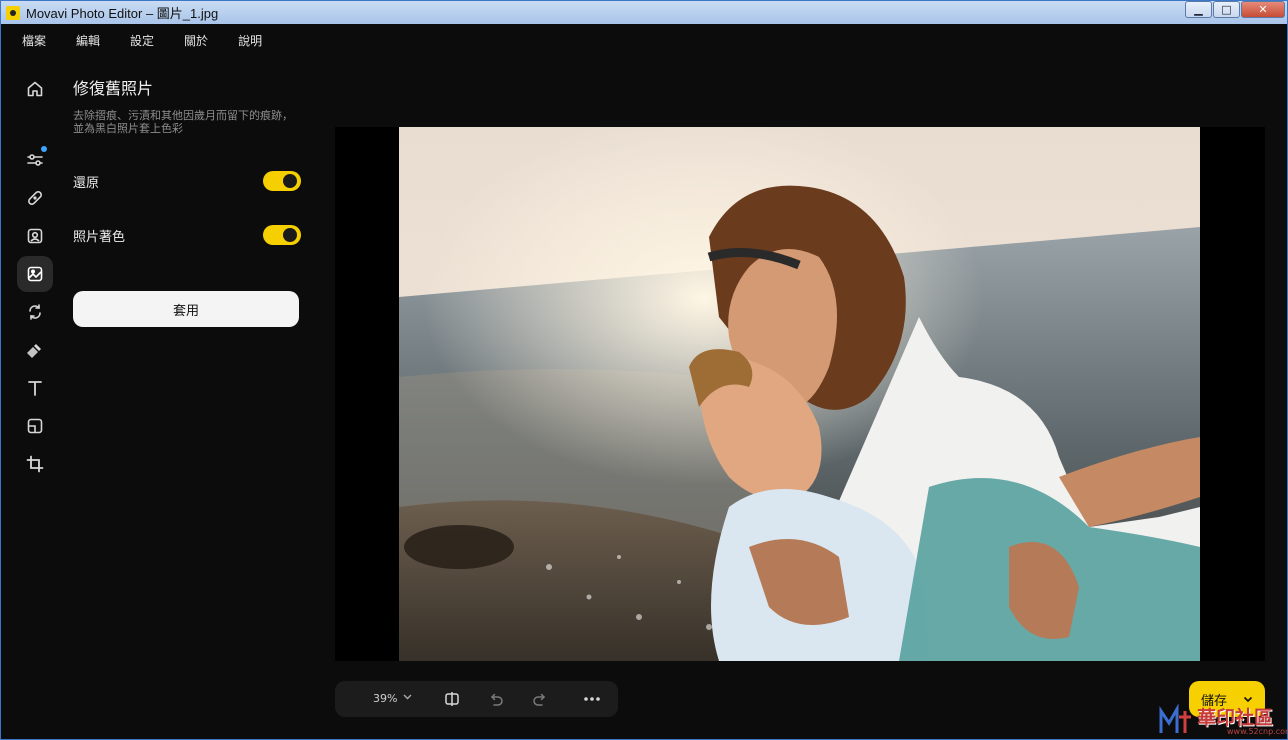 The image size is (1288, 740). Describe the element at coordinates (644, 12) in the screenshot. I see `title-bar: Movavi Photo Editor – 圖片_1.jpg ▁ □ ✕` at that location.